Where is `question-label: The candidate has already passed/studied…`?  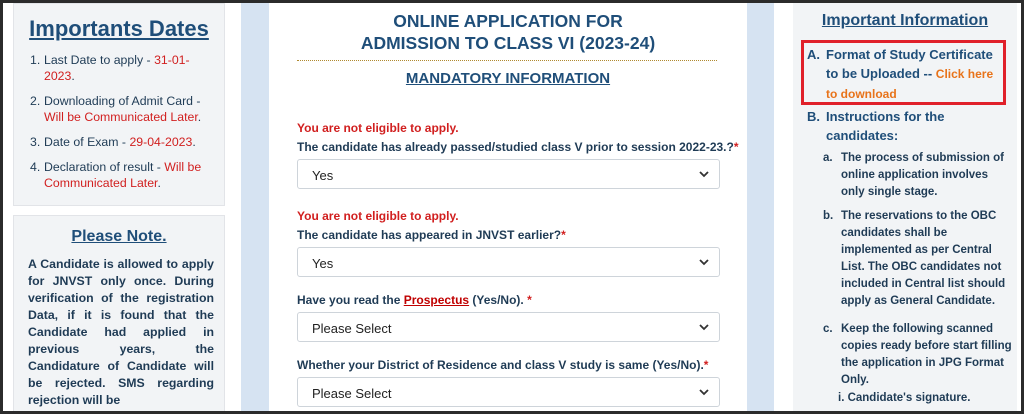 question-label: The candidate has already passed/studied… is located at coordinates (518, 147).